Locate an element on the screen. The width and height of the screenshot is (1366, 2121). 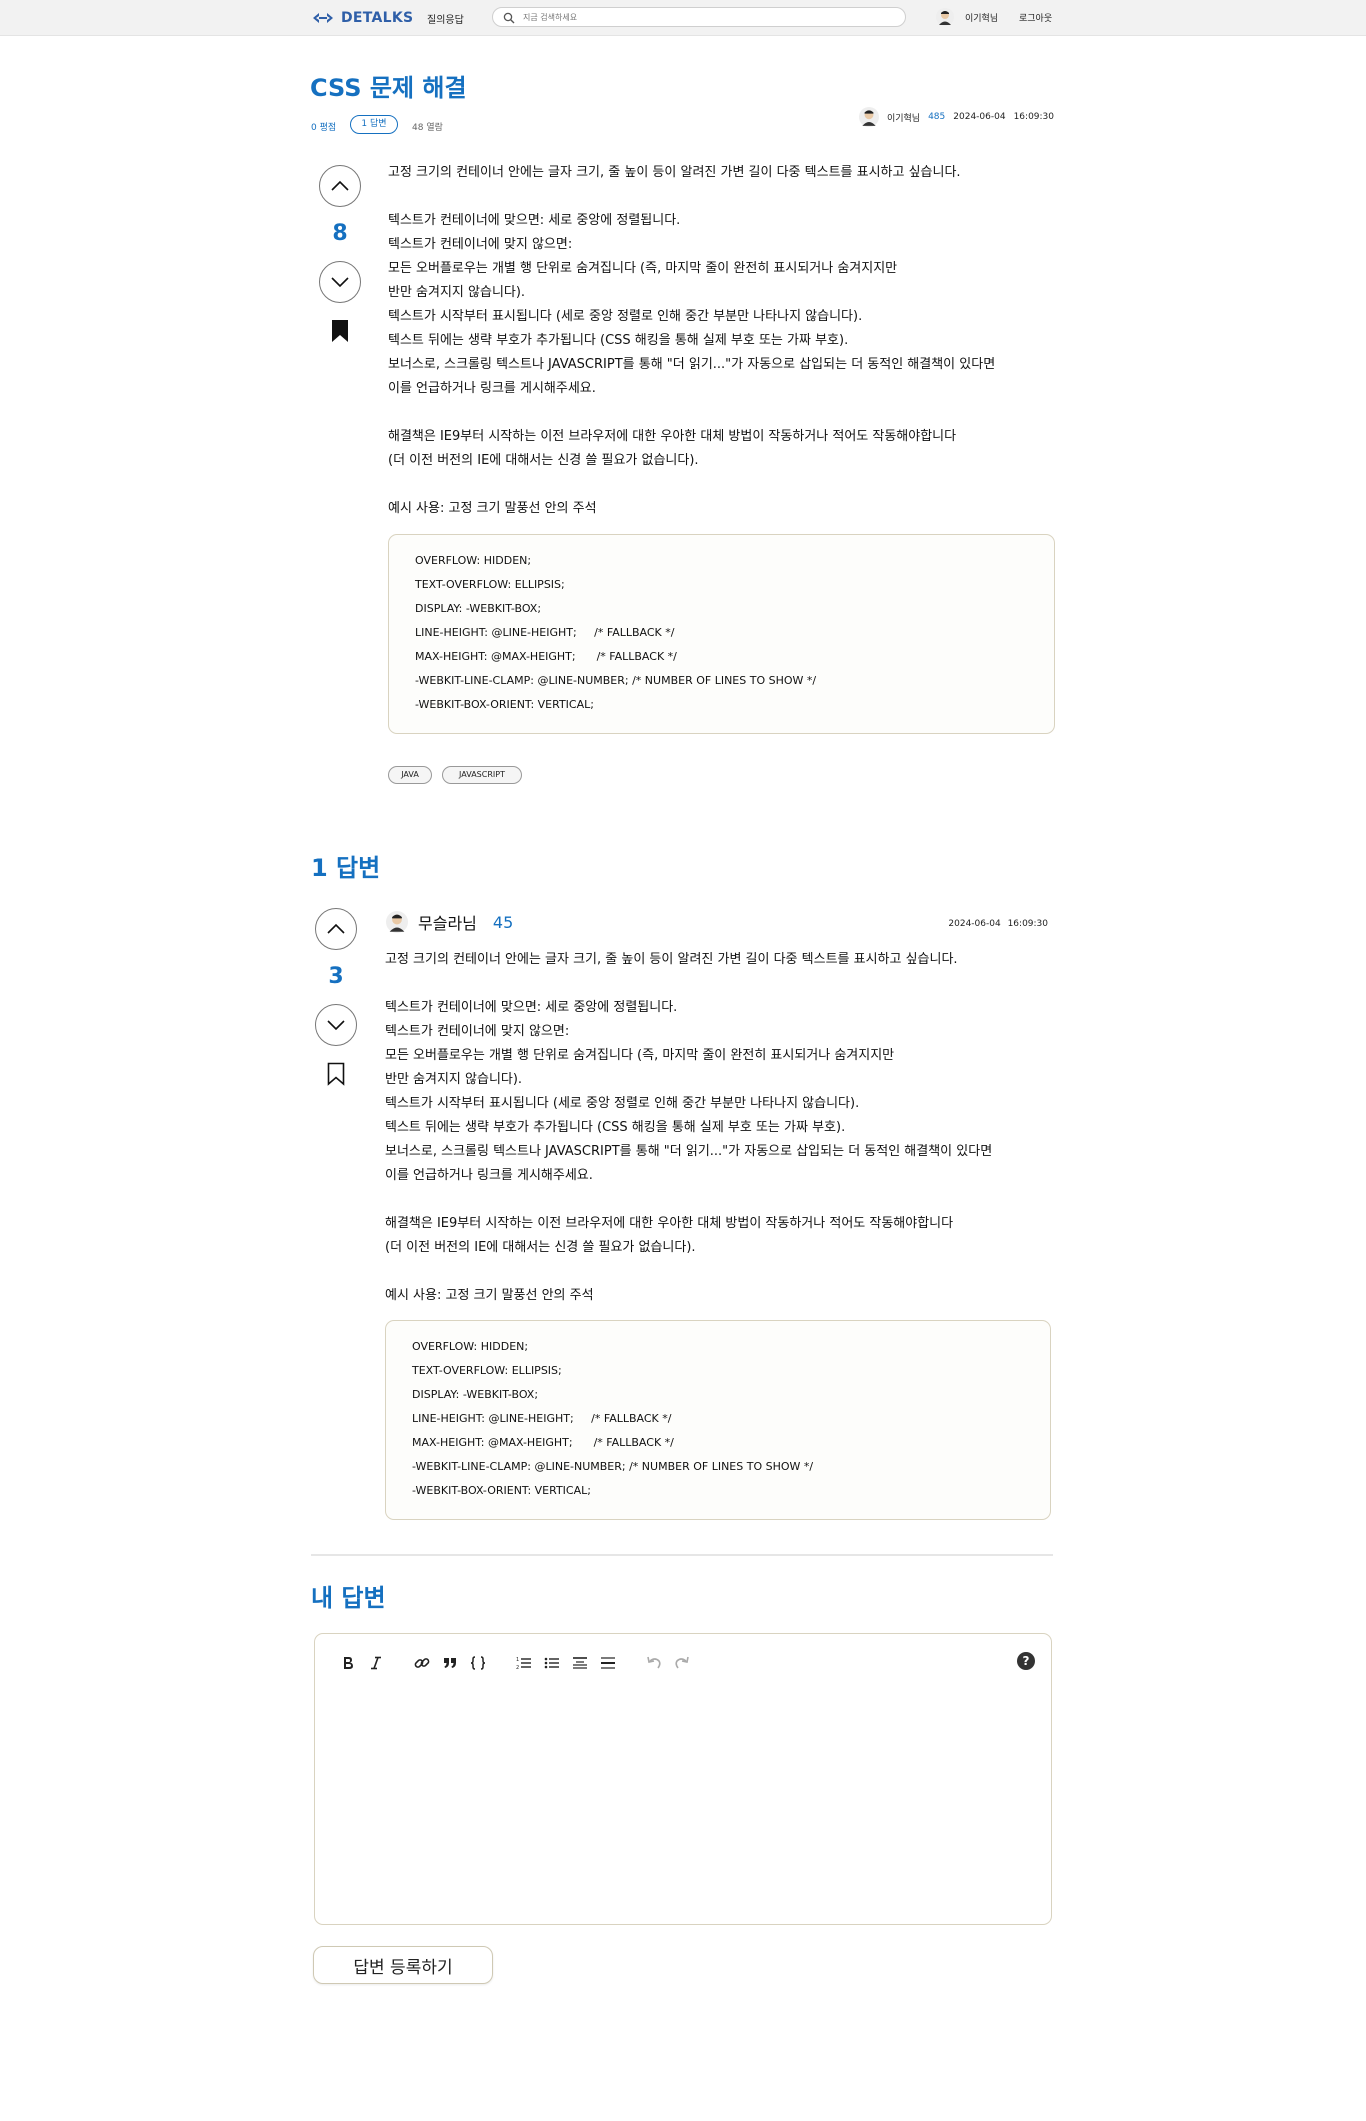
question-answer-count-badge: 1 답변 is located at coordinates (374, 124).